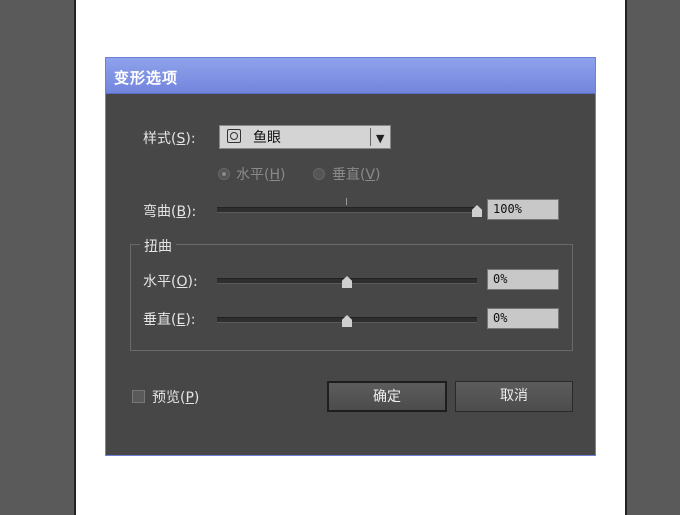  What do you see at coordinates (146, 78) in the screenshot?
I see `dialog-title: 变形选项` at bounding box center [146, 78].